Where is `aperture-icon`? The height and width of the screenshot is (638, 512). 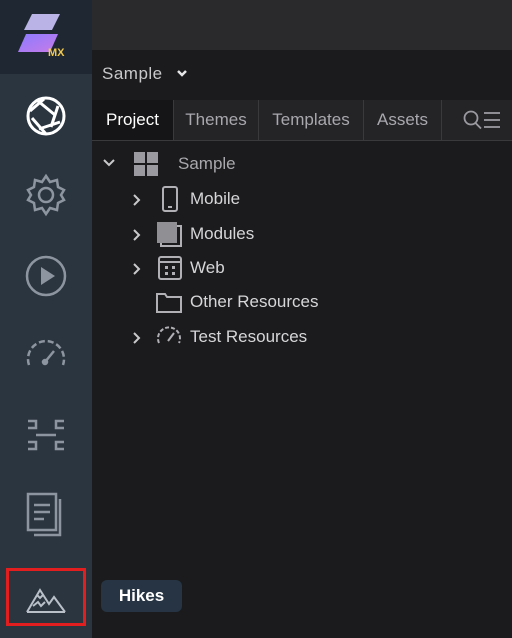 aperture-icon is located at coordinates (46, 116).